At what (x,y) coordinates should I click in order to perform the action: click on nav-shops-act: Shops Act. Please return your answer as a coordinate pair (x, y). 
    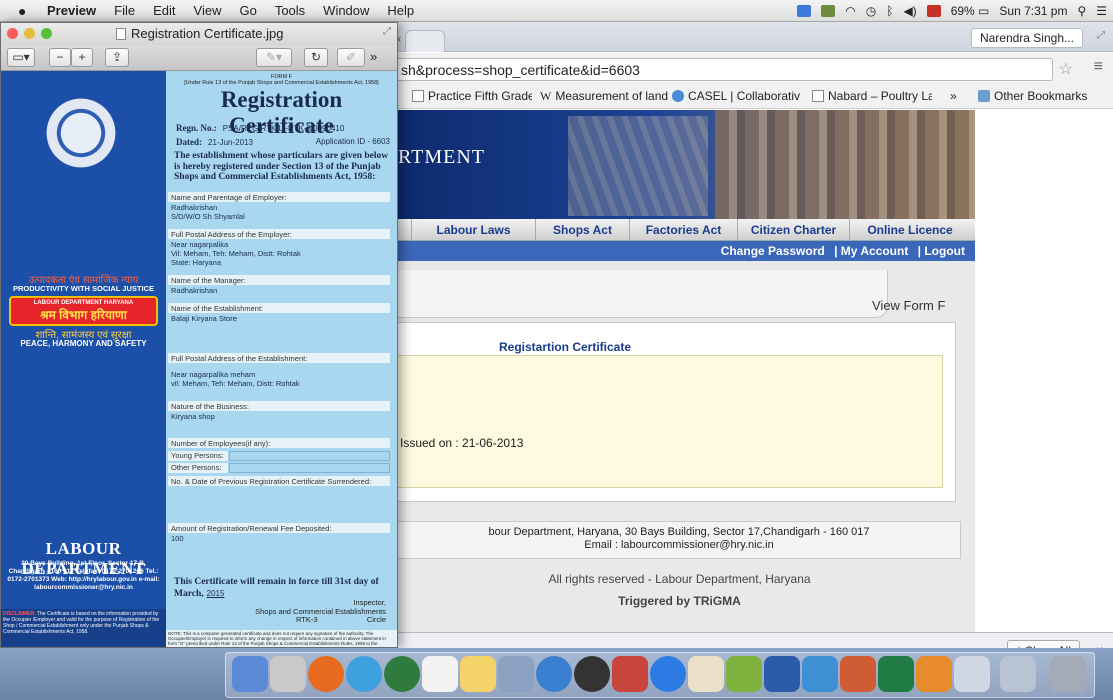
    Looking at the image, I should click on (583, 229).